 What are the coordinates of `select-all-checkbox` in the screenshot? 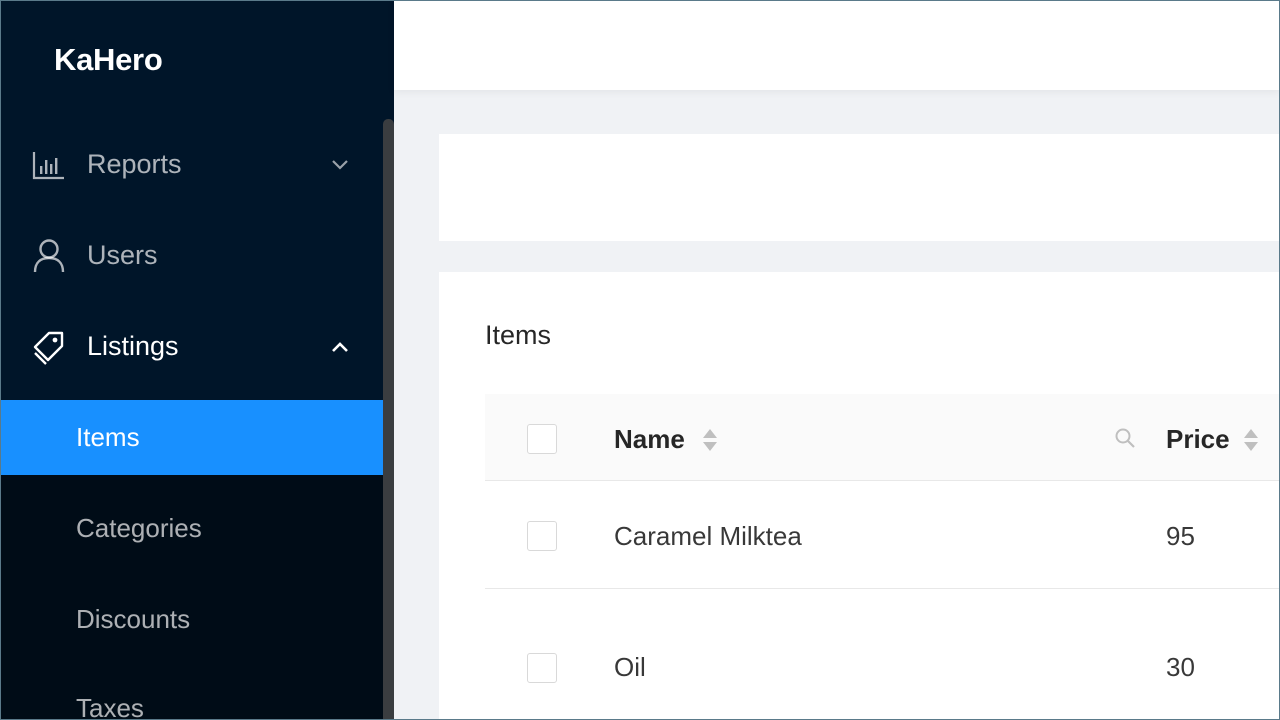 It's located at (542, 439).